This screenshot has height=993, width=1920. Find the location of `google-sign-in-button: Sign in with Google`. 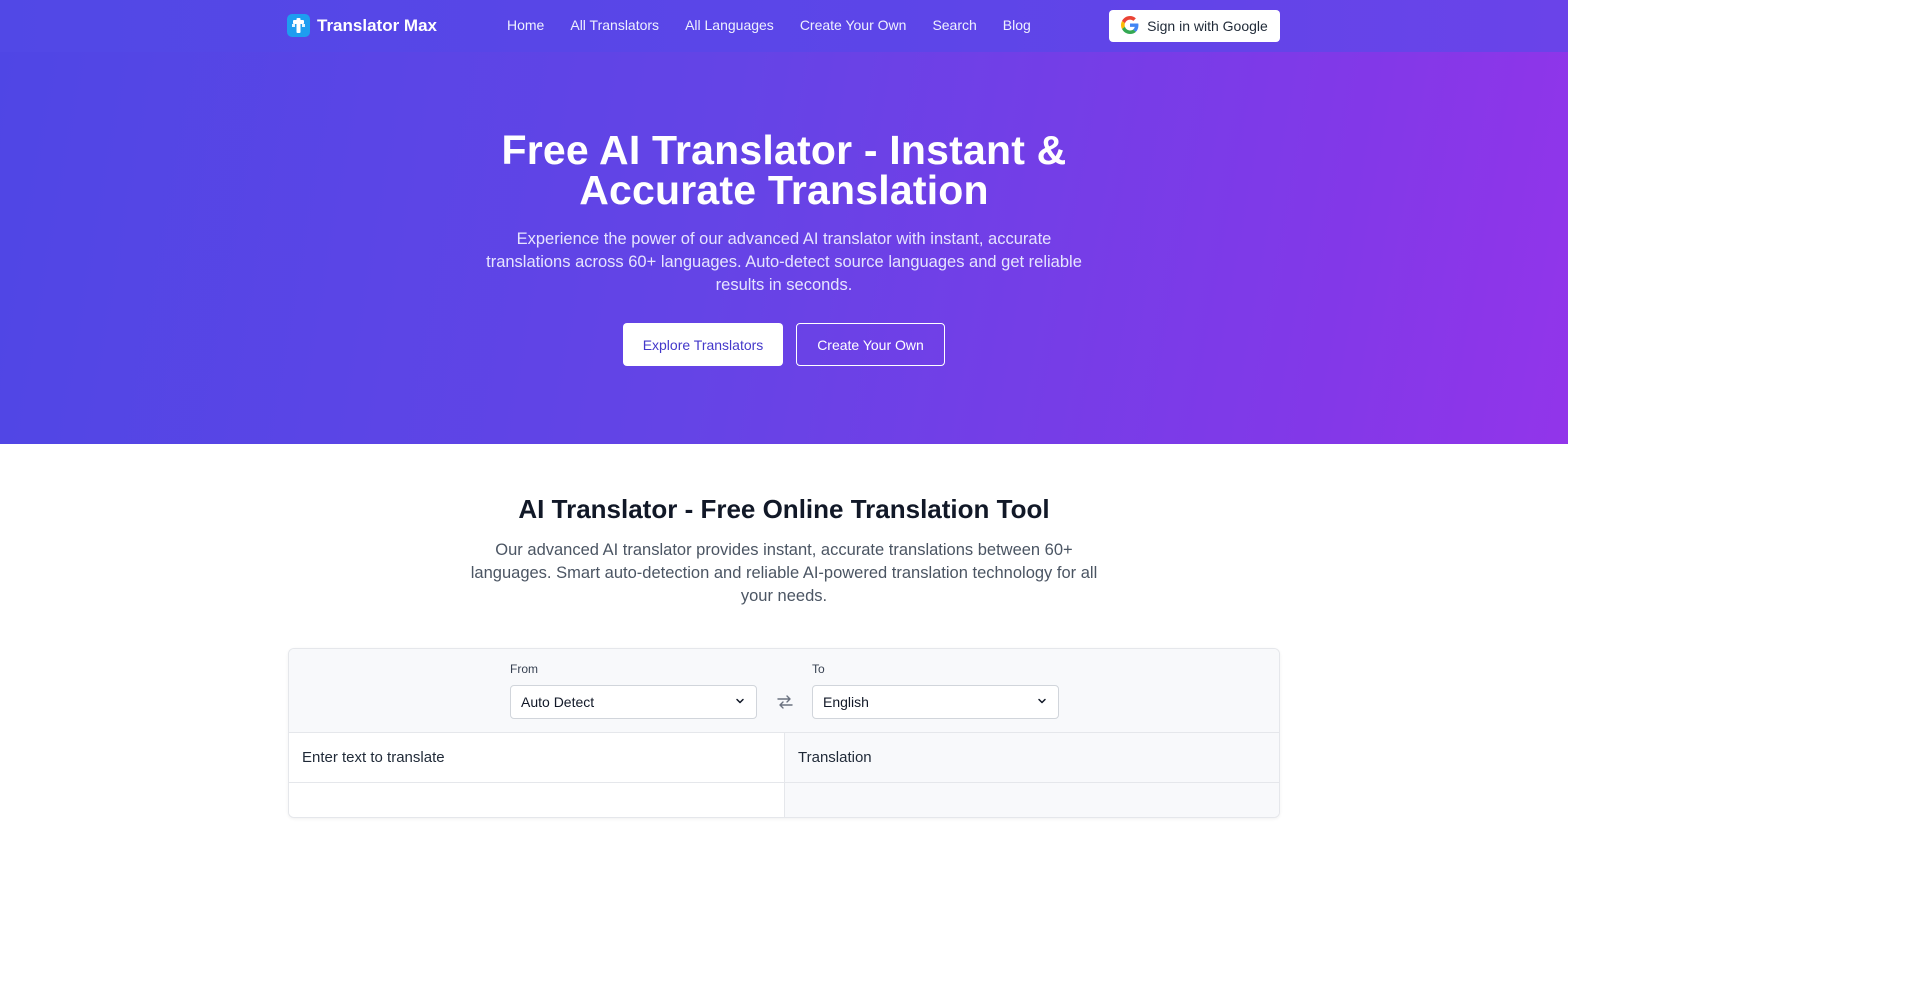

google-sign-in-button: Sign in with Google is located at coordinates (1194, 26).